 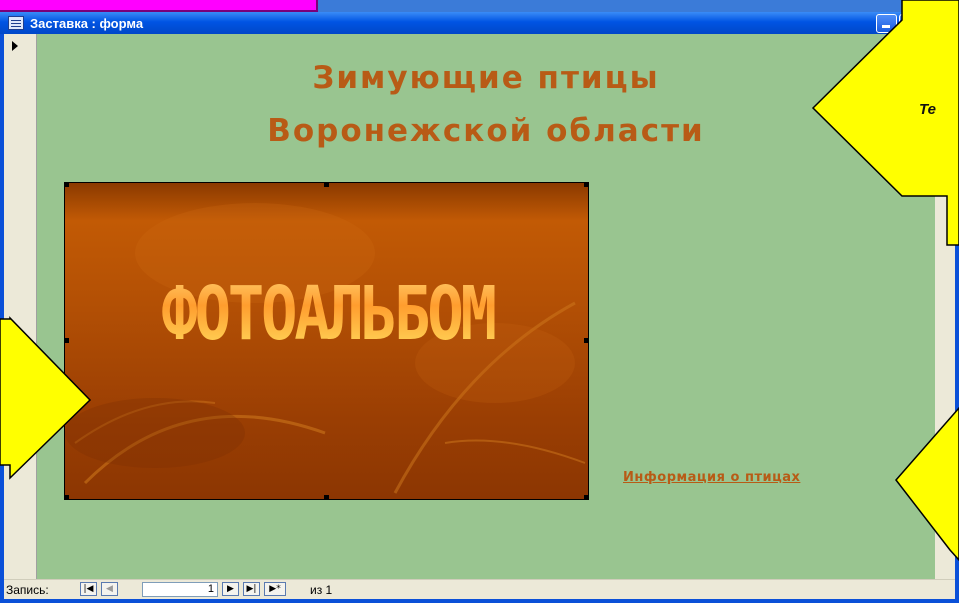 I want to click on left-arrow, so click(x=46, y=398).